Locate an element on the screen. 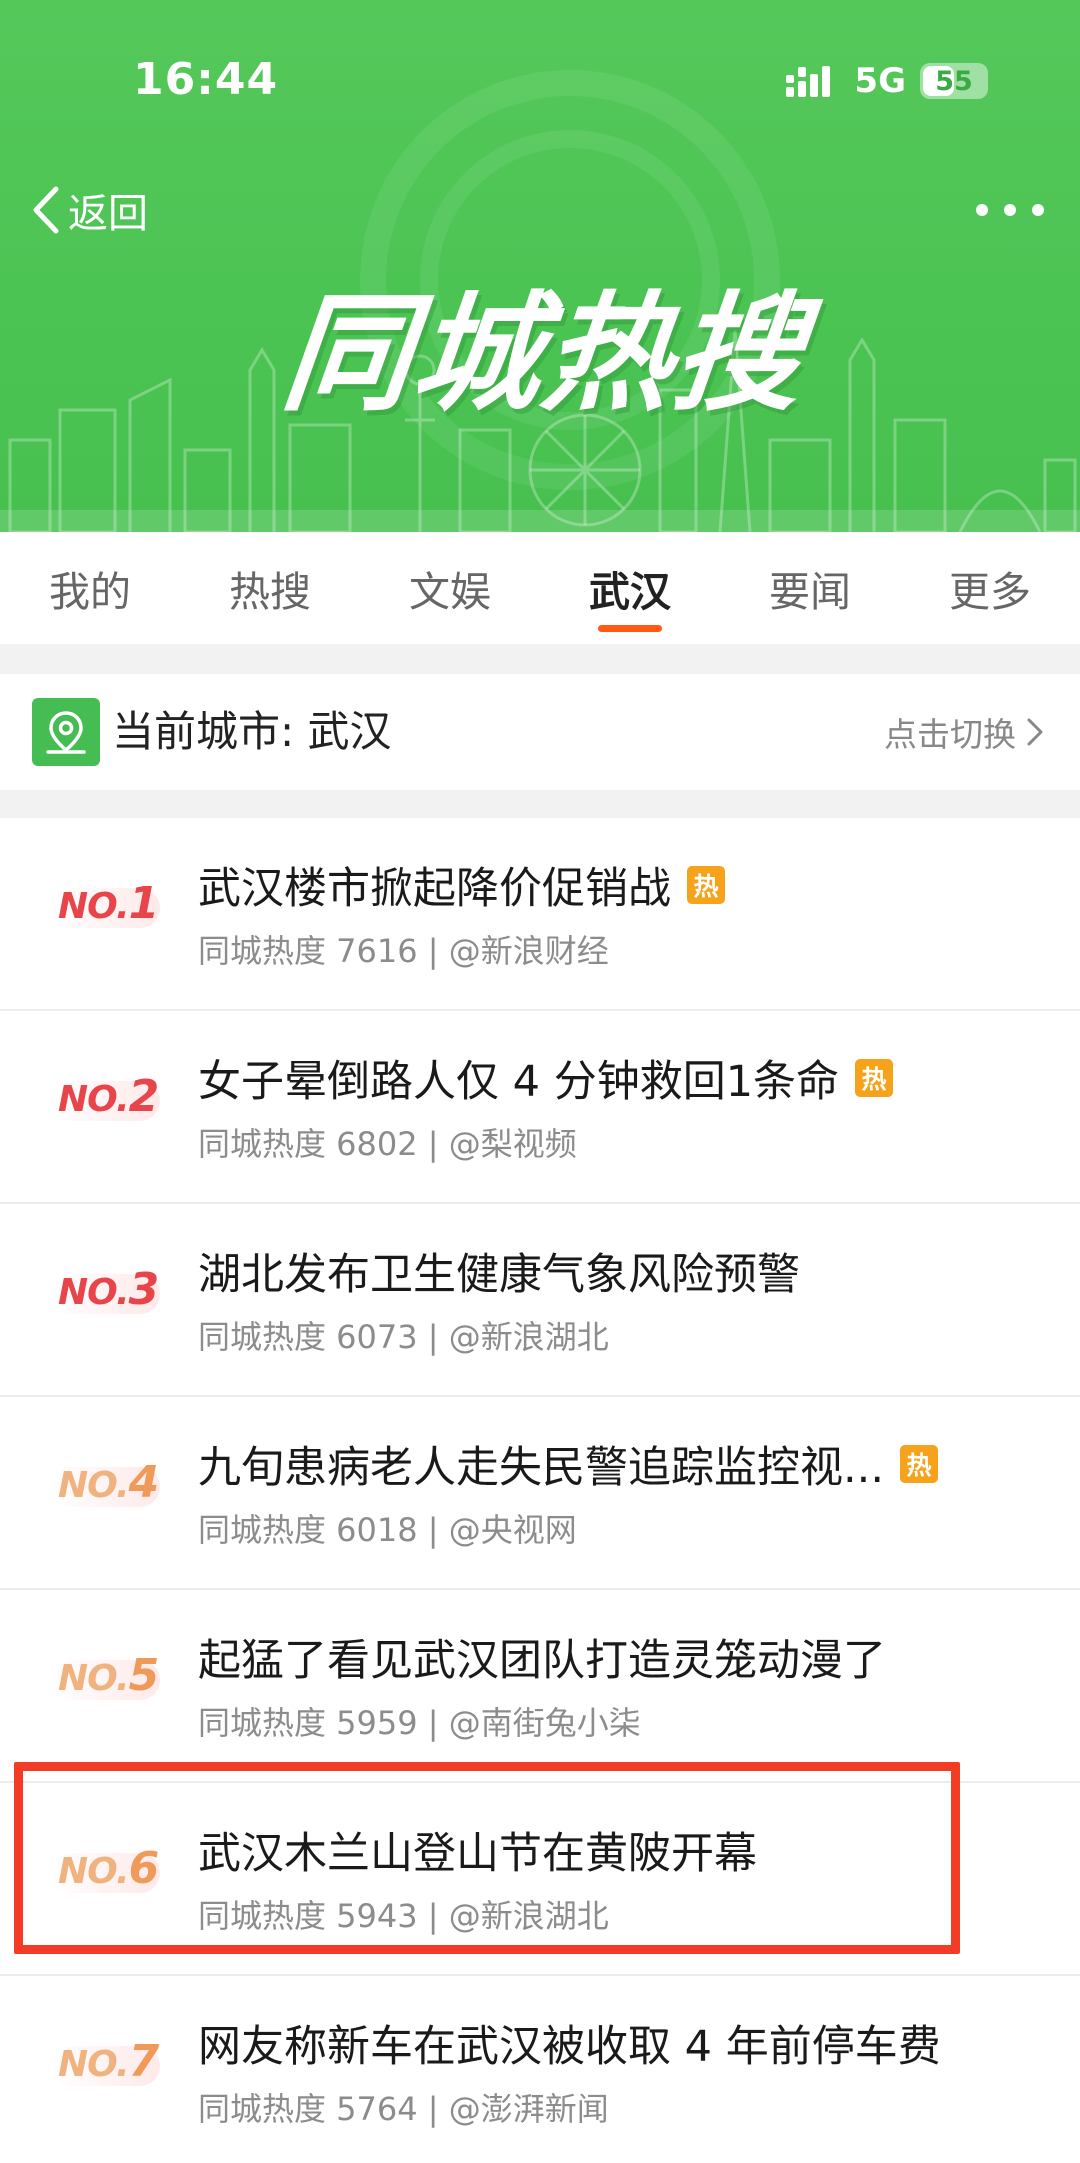  rank-number: NO.6 is located at coordinates (109, 1878).